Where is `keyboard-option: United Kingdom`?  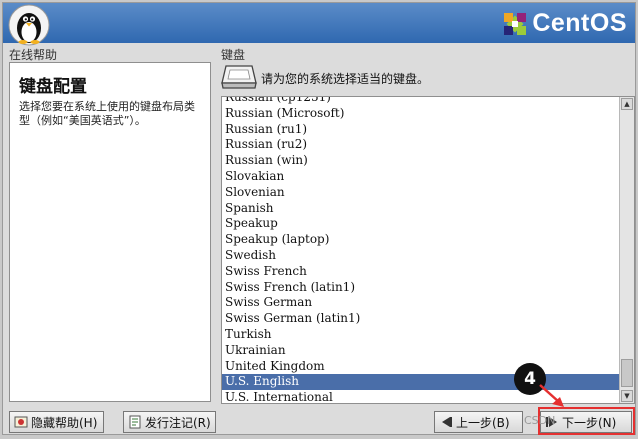 keyboard-option: United Kingdom is located at coordinates (421, 367).